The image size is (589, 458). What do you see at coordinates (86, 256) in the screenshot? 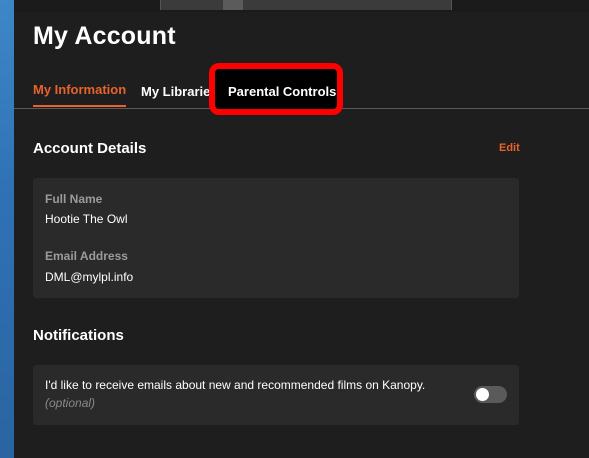
I see `email-address-label: Email Address` at bounding box center [86, 256].